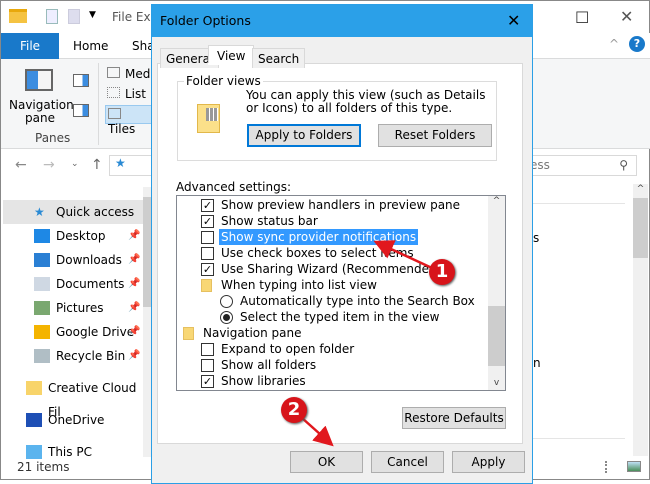 The width and height of the screenshot is (650, 484). What do you see at coordinates (442, 272) in the screenshot?
I see `annotation-badge-1: 1` at bounding box center [442, 272].